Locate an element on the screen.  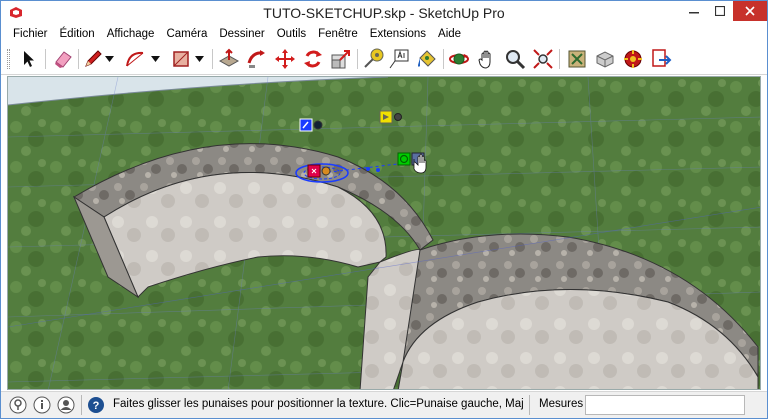
move-tool-button is located at coordinates (285, 59).